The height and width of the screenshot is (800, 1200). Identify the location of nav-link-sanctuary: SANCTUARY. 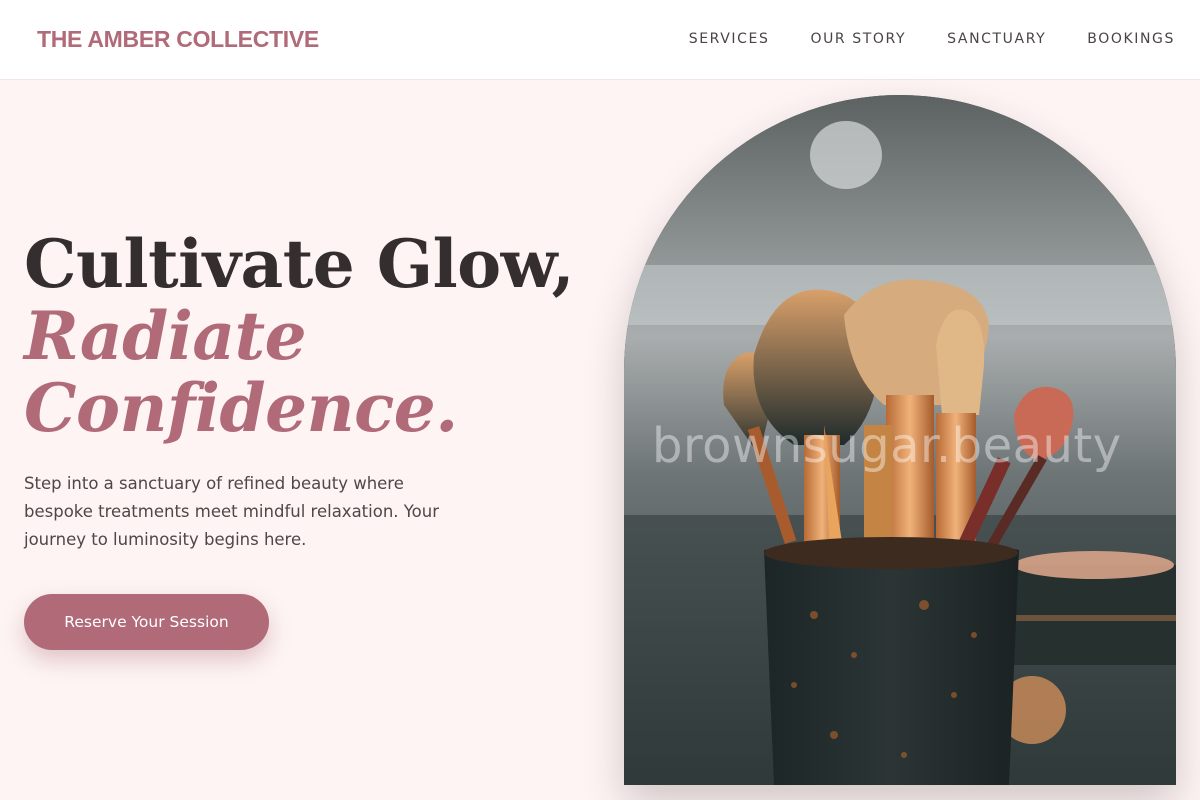
(996, 39).